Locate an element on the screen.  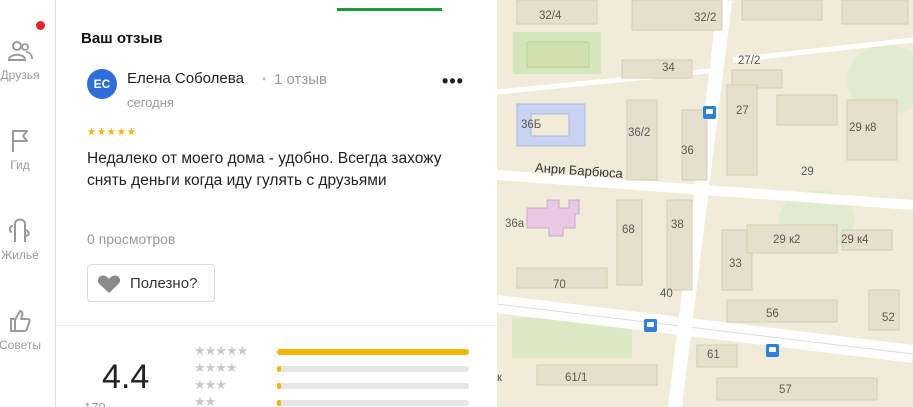
ellipsis-icon: ••• is located at coordinates (453, 81).